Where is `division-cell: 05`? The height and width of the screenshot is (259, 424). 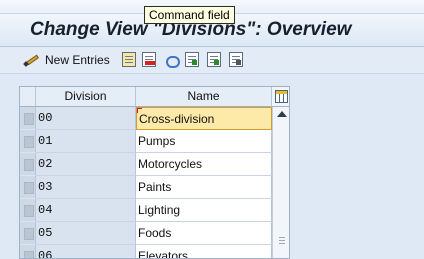 division-cell: 05 is located at coordinates (86, 233).